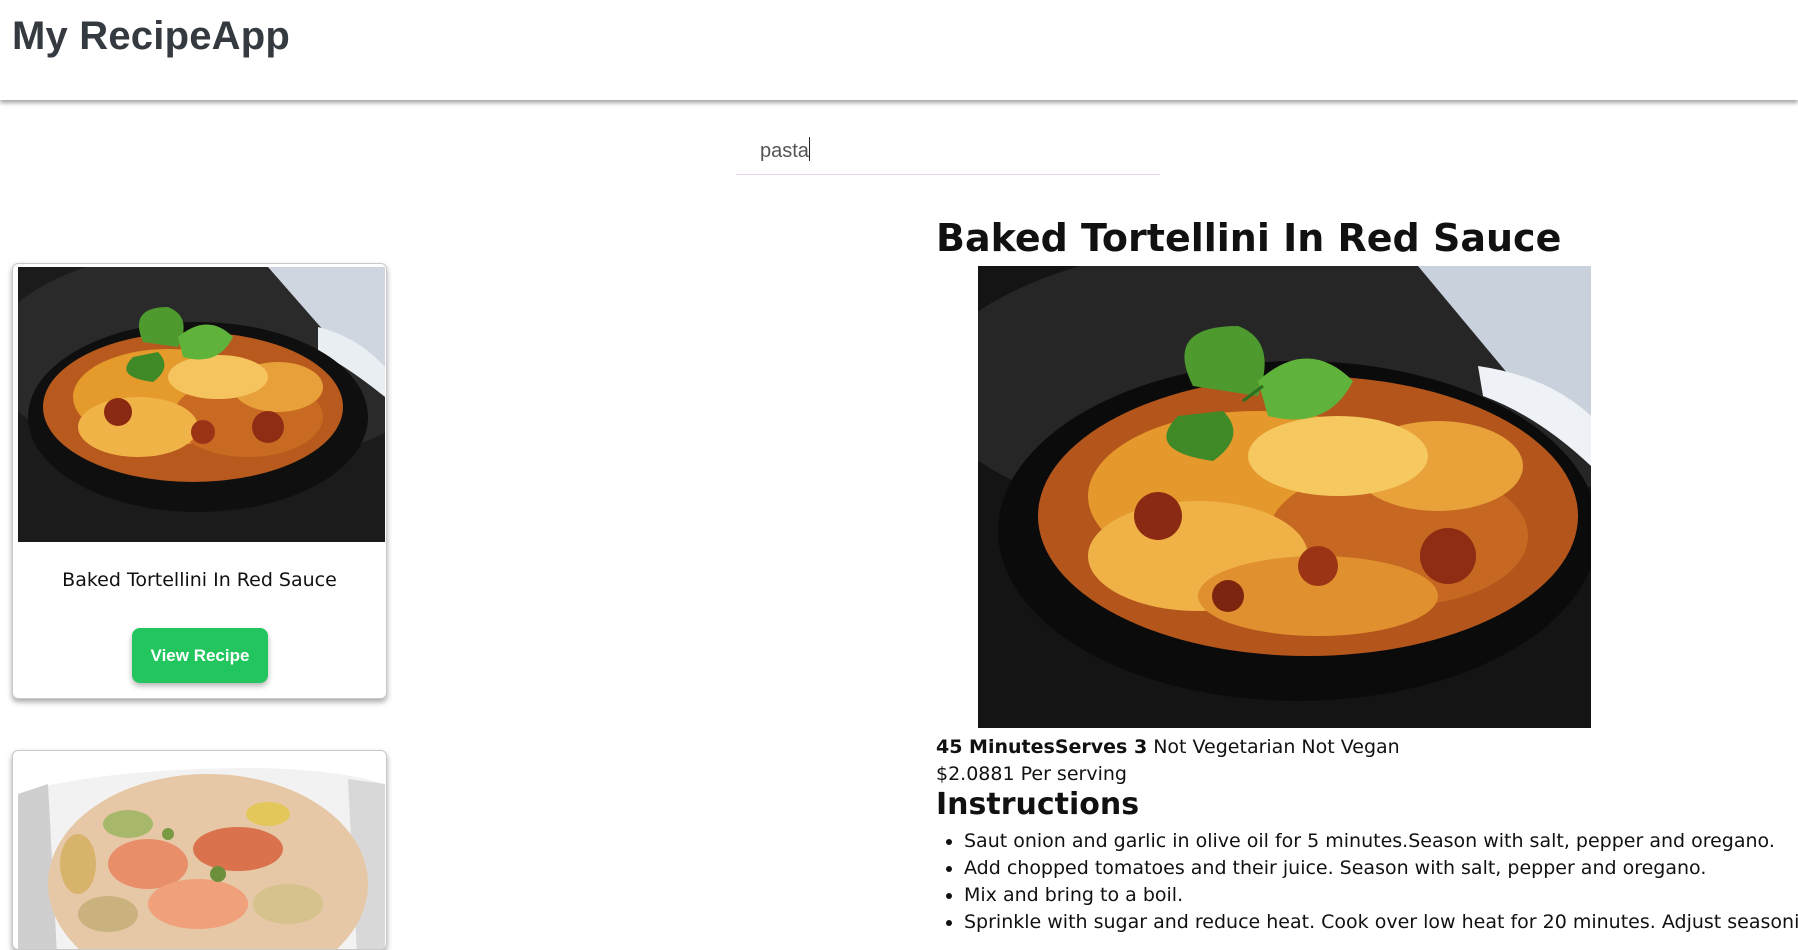  I want to click on recipe-price: $2.0881 Per serving, so click(1031, 774).